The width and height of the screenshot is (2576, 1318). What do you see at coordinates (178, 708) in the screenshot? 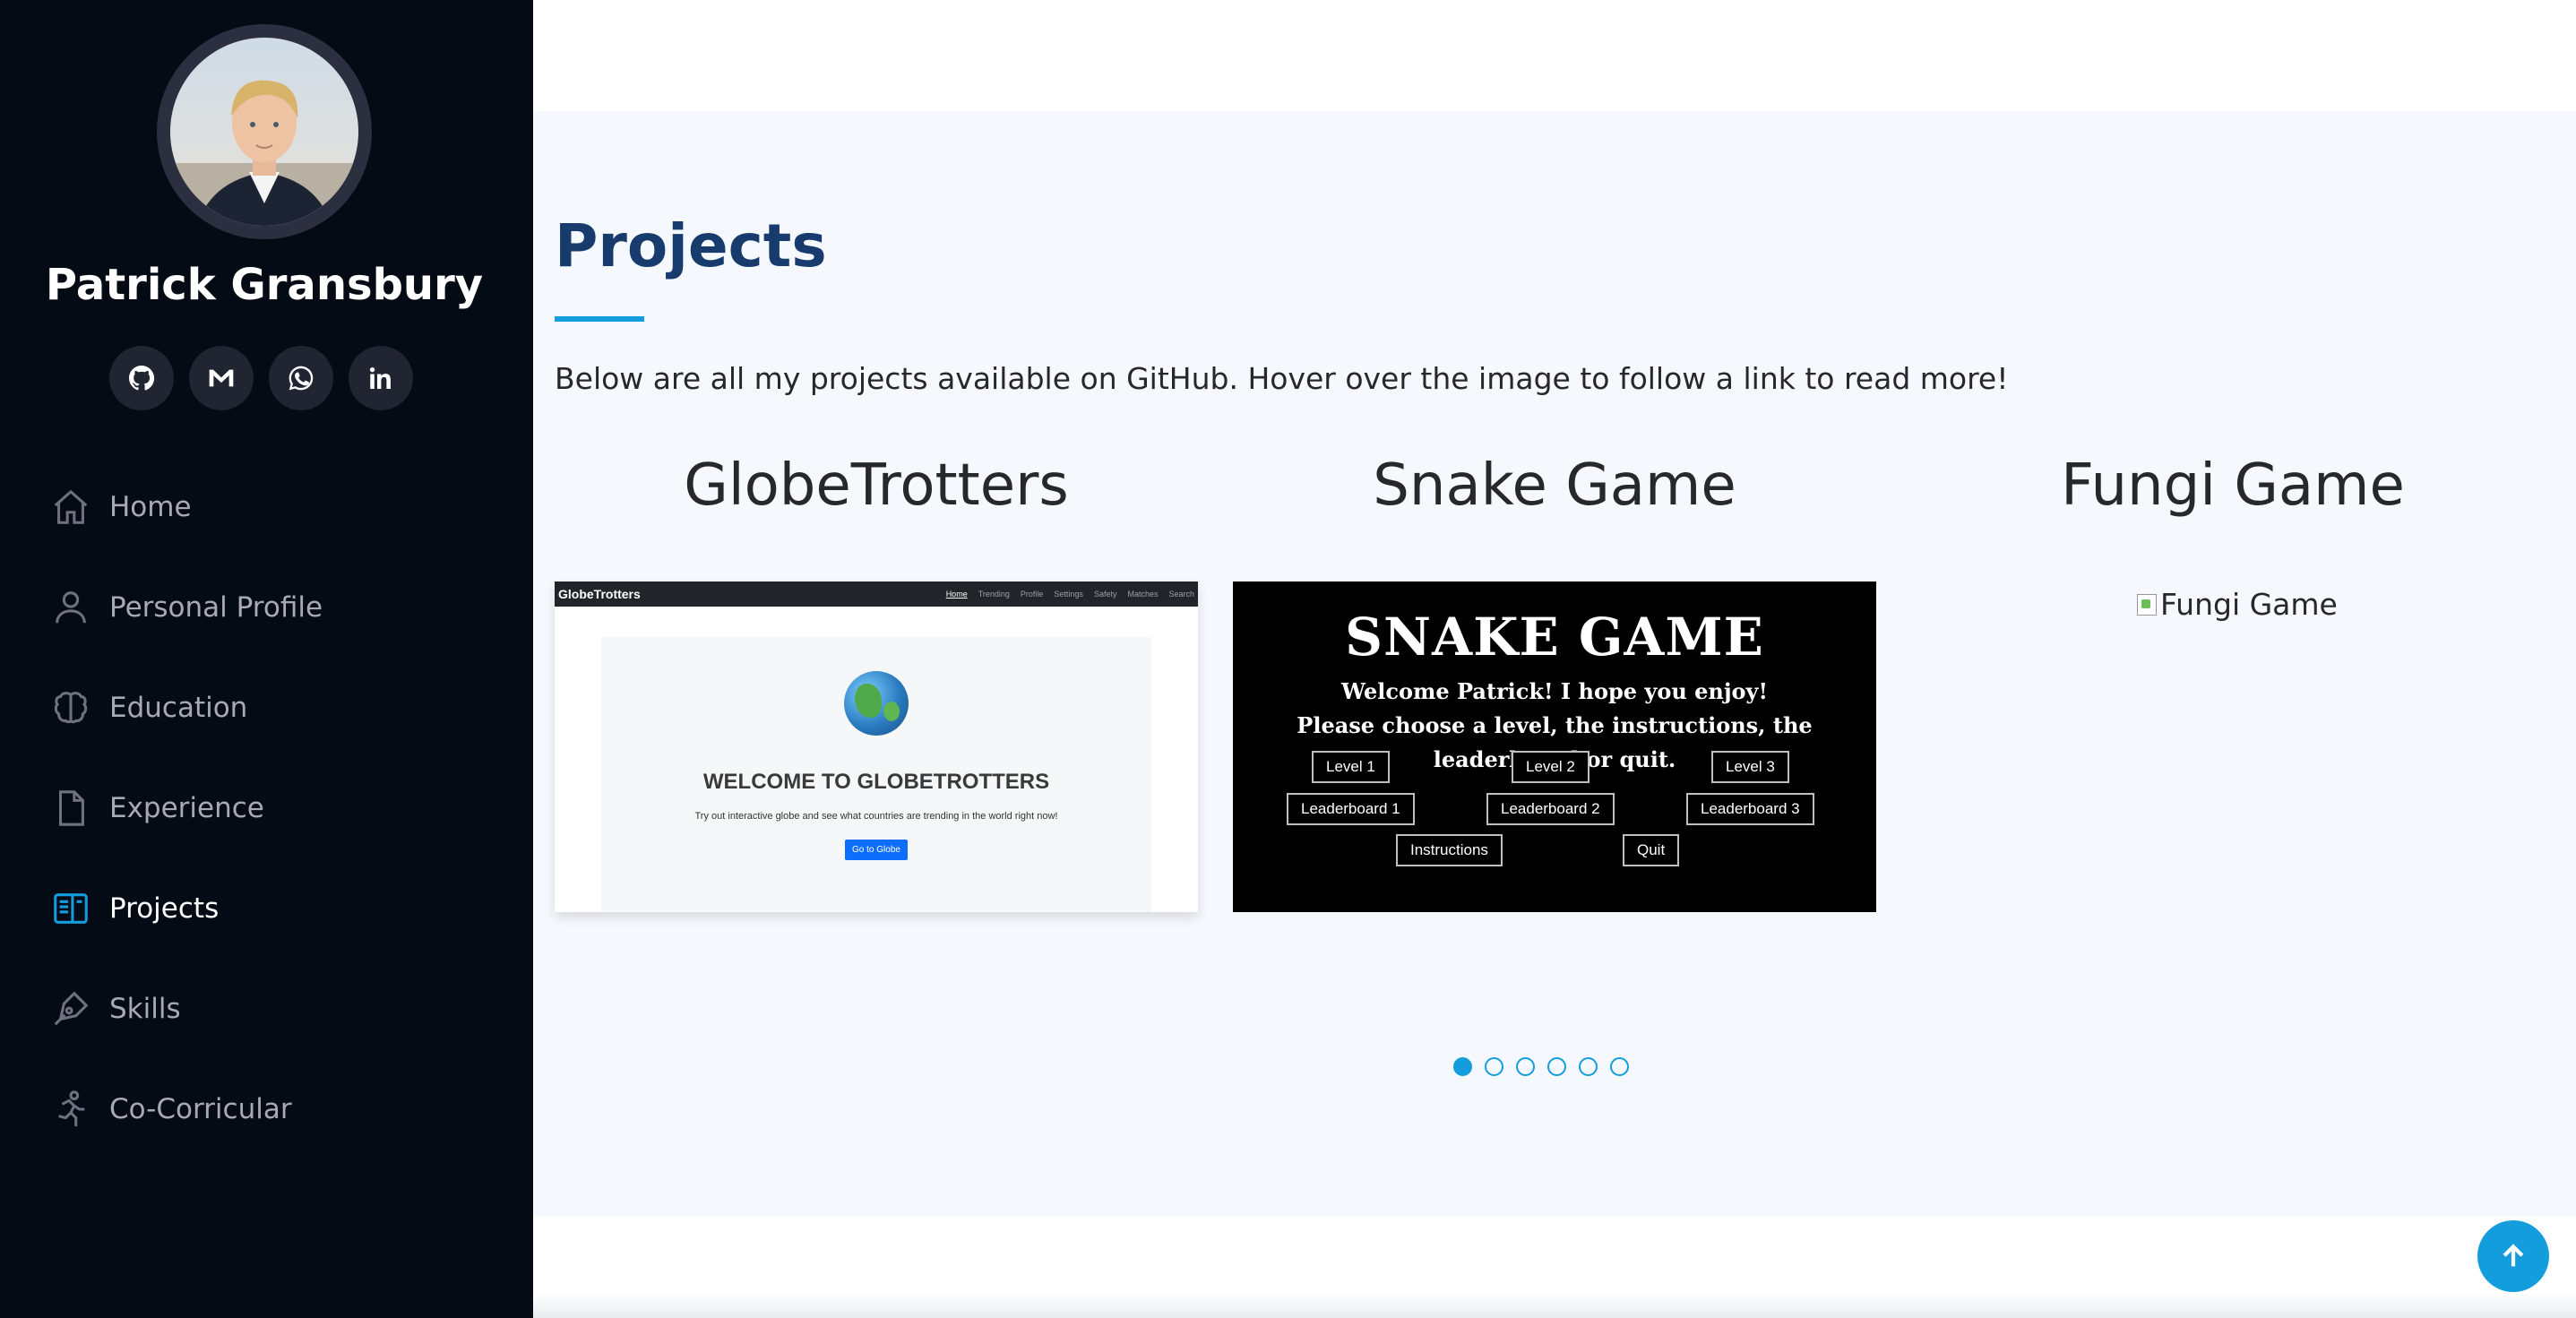
I see `nav-label: Education` at bounding box center [178, 708].